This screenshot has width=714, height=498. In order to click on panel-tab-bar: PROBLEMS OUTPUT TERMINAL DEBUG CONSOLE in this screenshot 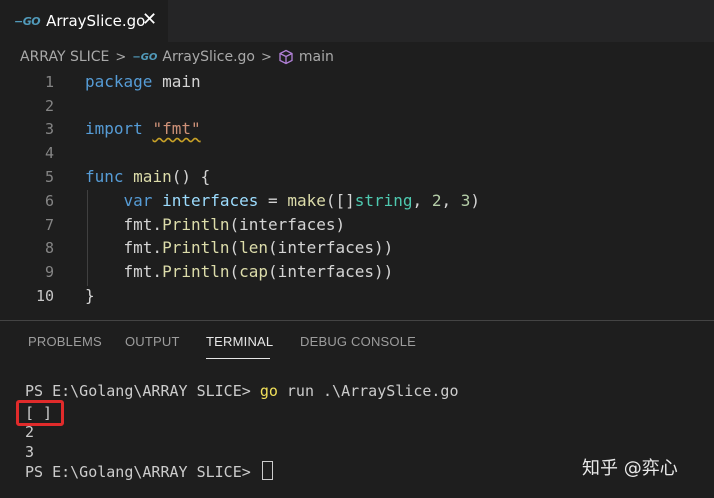, I will do `click(357, 342)`.